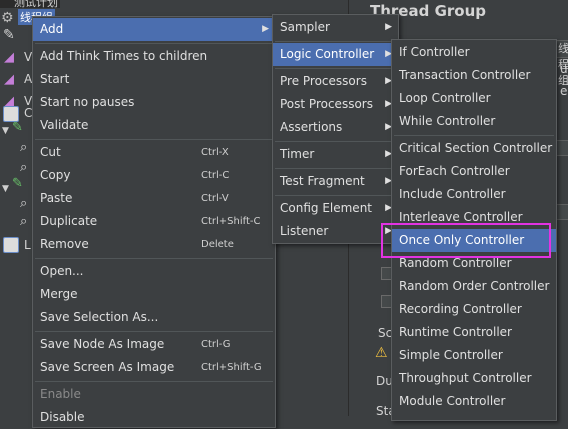  I want to click on shortcut-label: Ctrl+Shift-C, so click(231, 221).